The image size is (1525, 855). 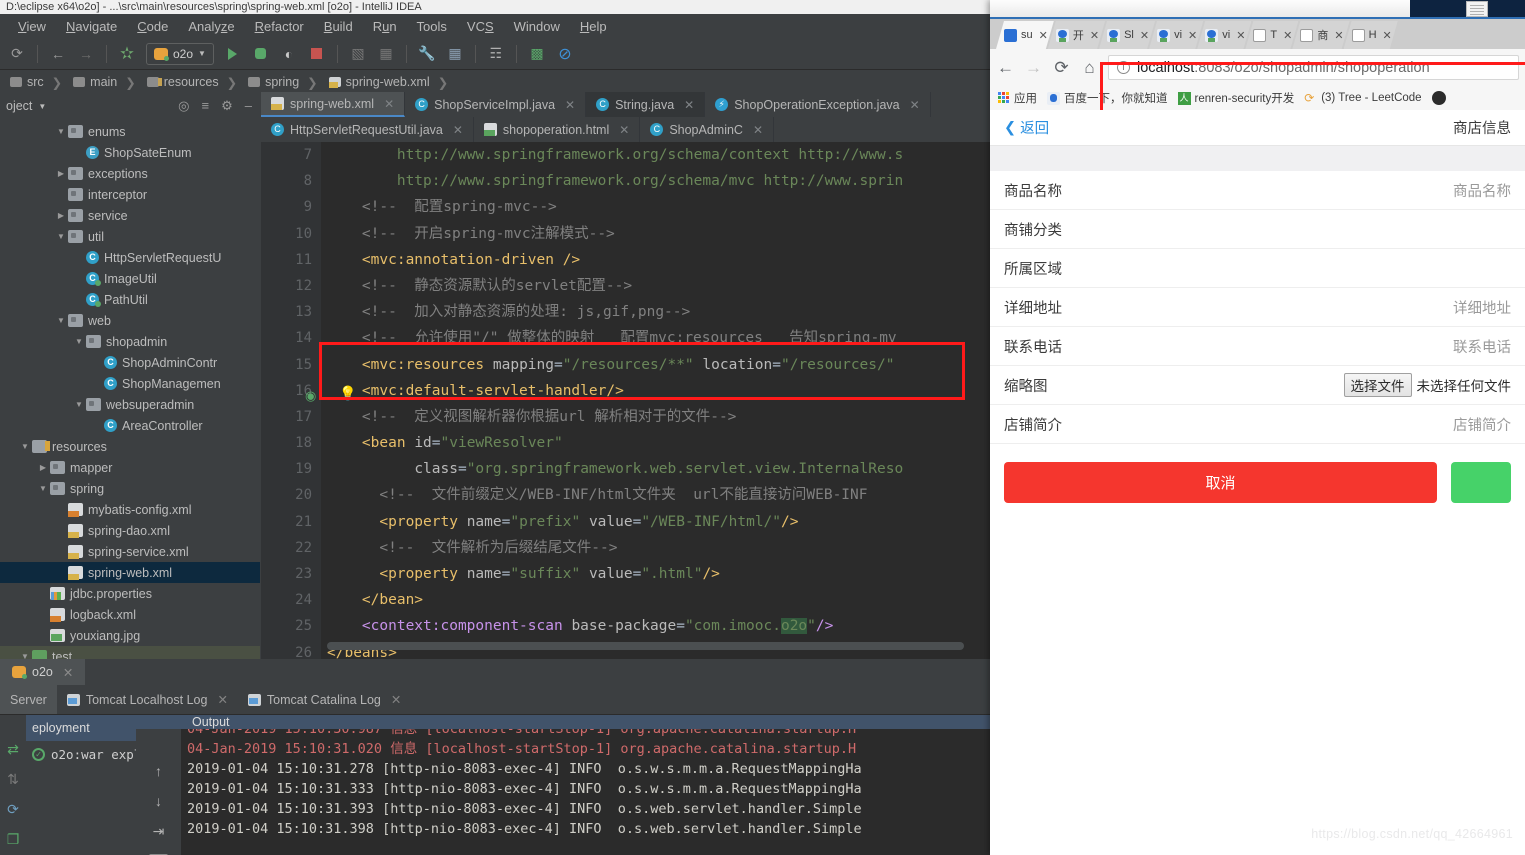 I want to click on code-line: <mvc:default-servlet-handler/>, so click(x=655, y=391).